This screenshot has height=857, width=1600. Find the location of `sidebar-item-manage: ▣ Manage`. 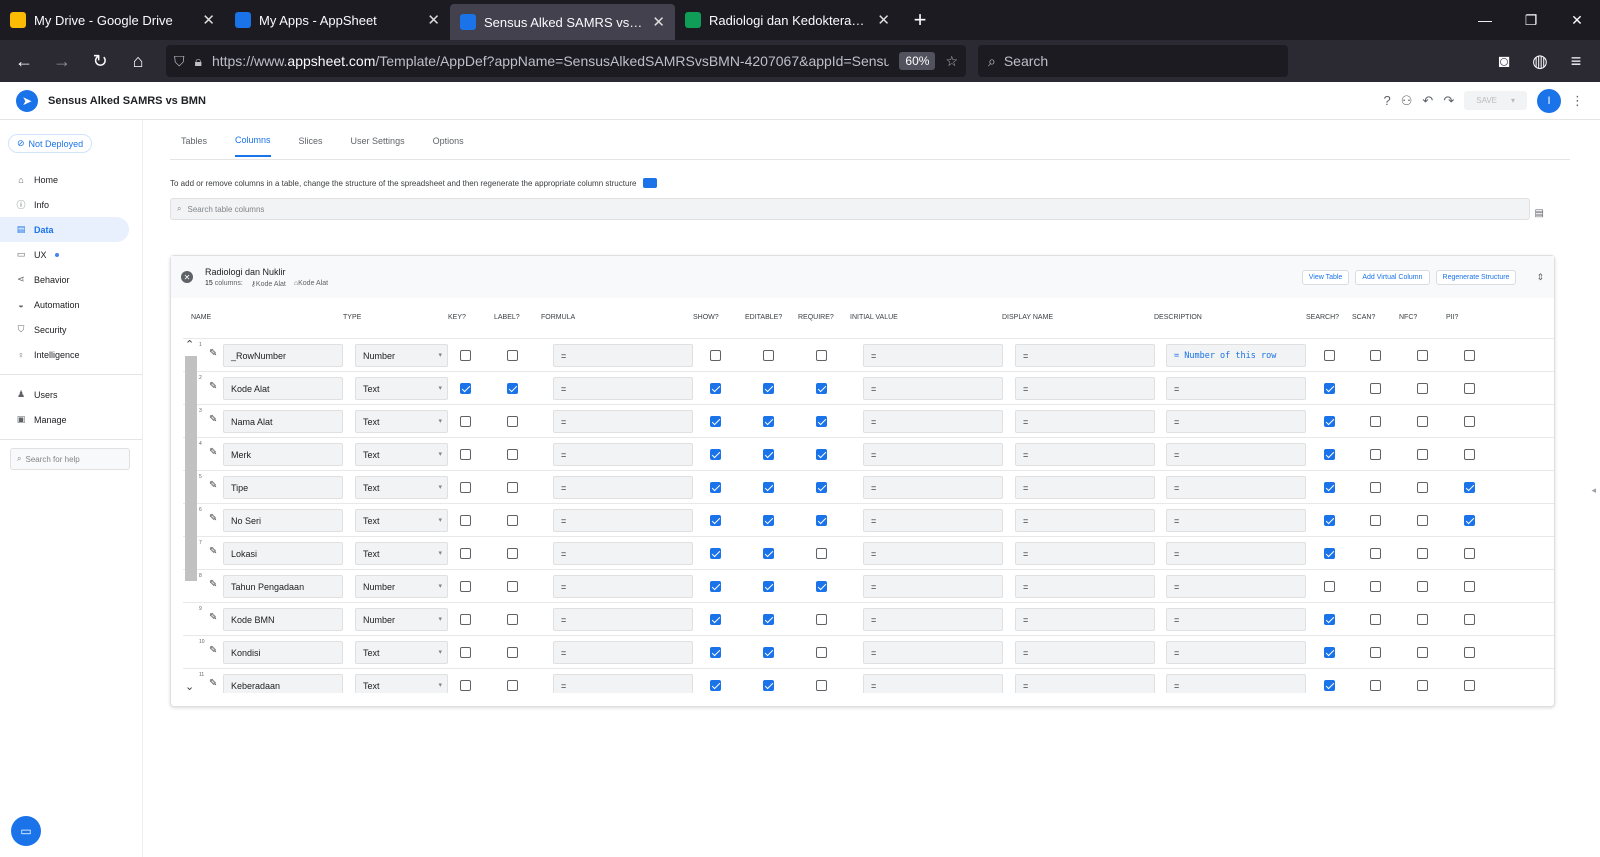

sidebar-item-manage: ▣ Manage is located at coordinates (64, 419).